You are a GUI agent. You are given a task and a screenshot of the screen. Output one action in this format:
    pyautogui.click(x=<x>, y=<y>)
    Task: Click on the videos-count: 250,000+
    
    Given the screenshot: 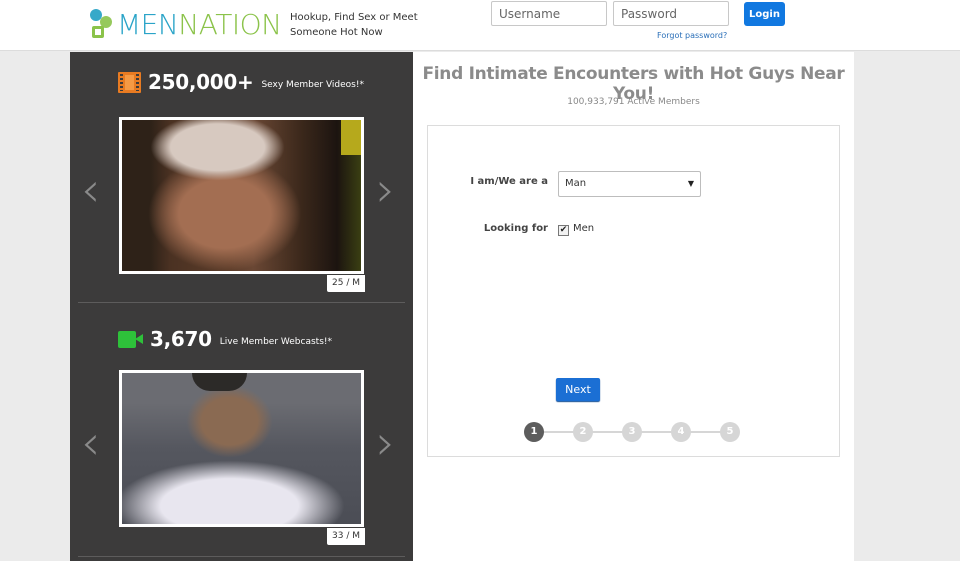 What is the action you would take?
    pyautogui.click(x=201, y=82)
    